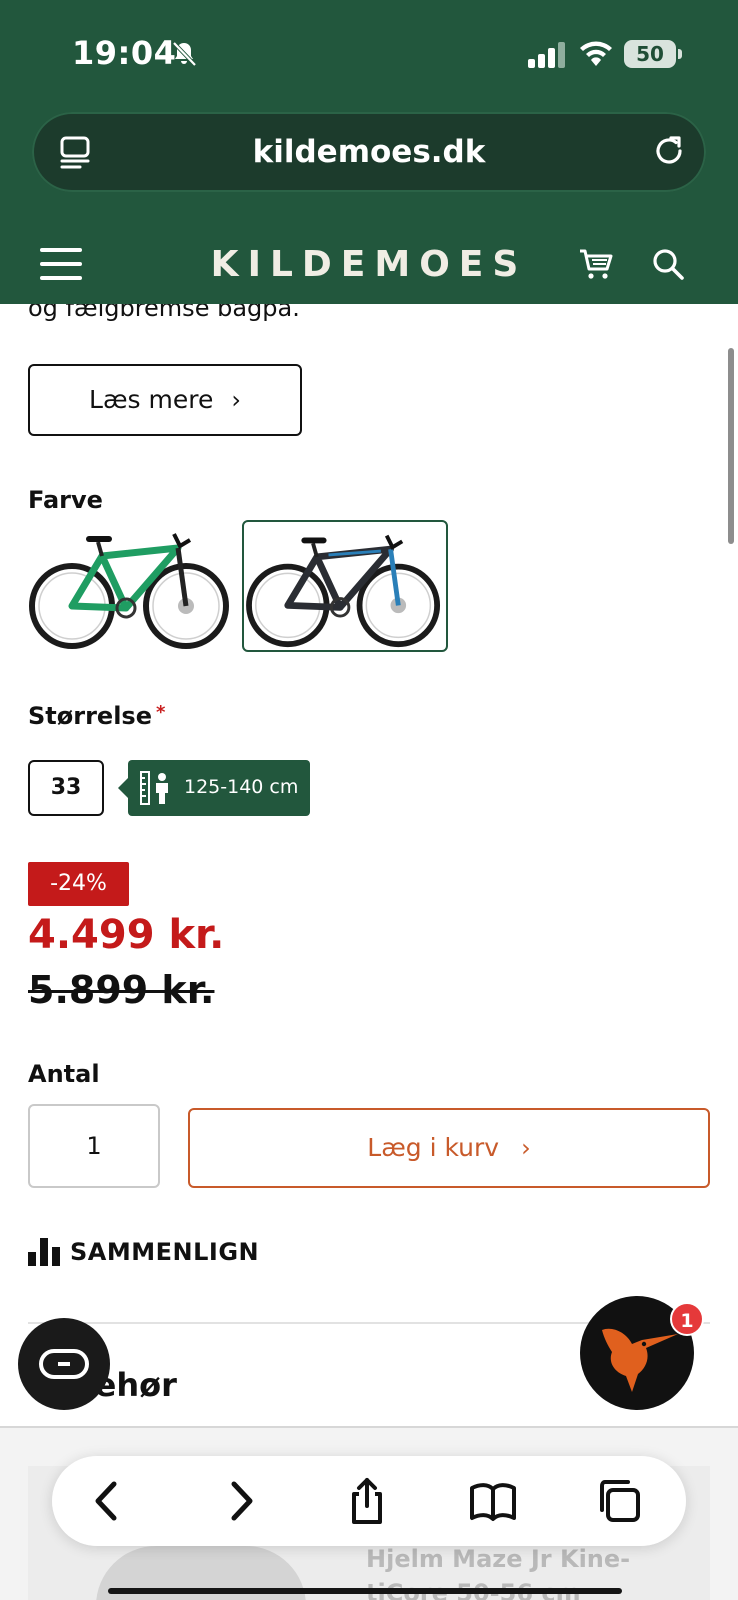  Describe the element at coordinates (343, 591) in the screenshot. I see `bicycle-blue-image` at that location.